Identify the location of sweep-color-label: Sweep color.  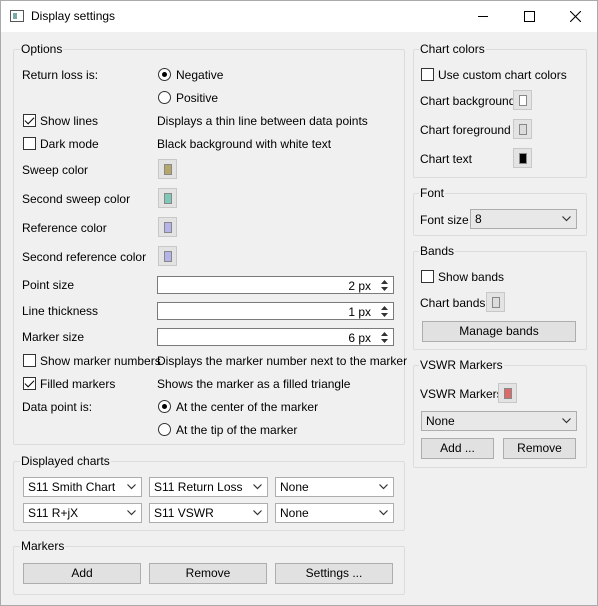
(55, 170).